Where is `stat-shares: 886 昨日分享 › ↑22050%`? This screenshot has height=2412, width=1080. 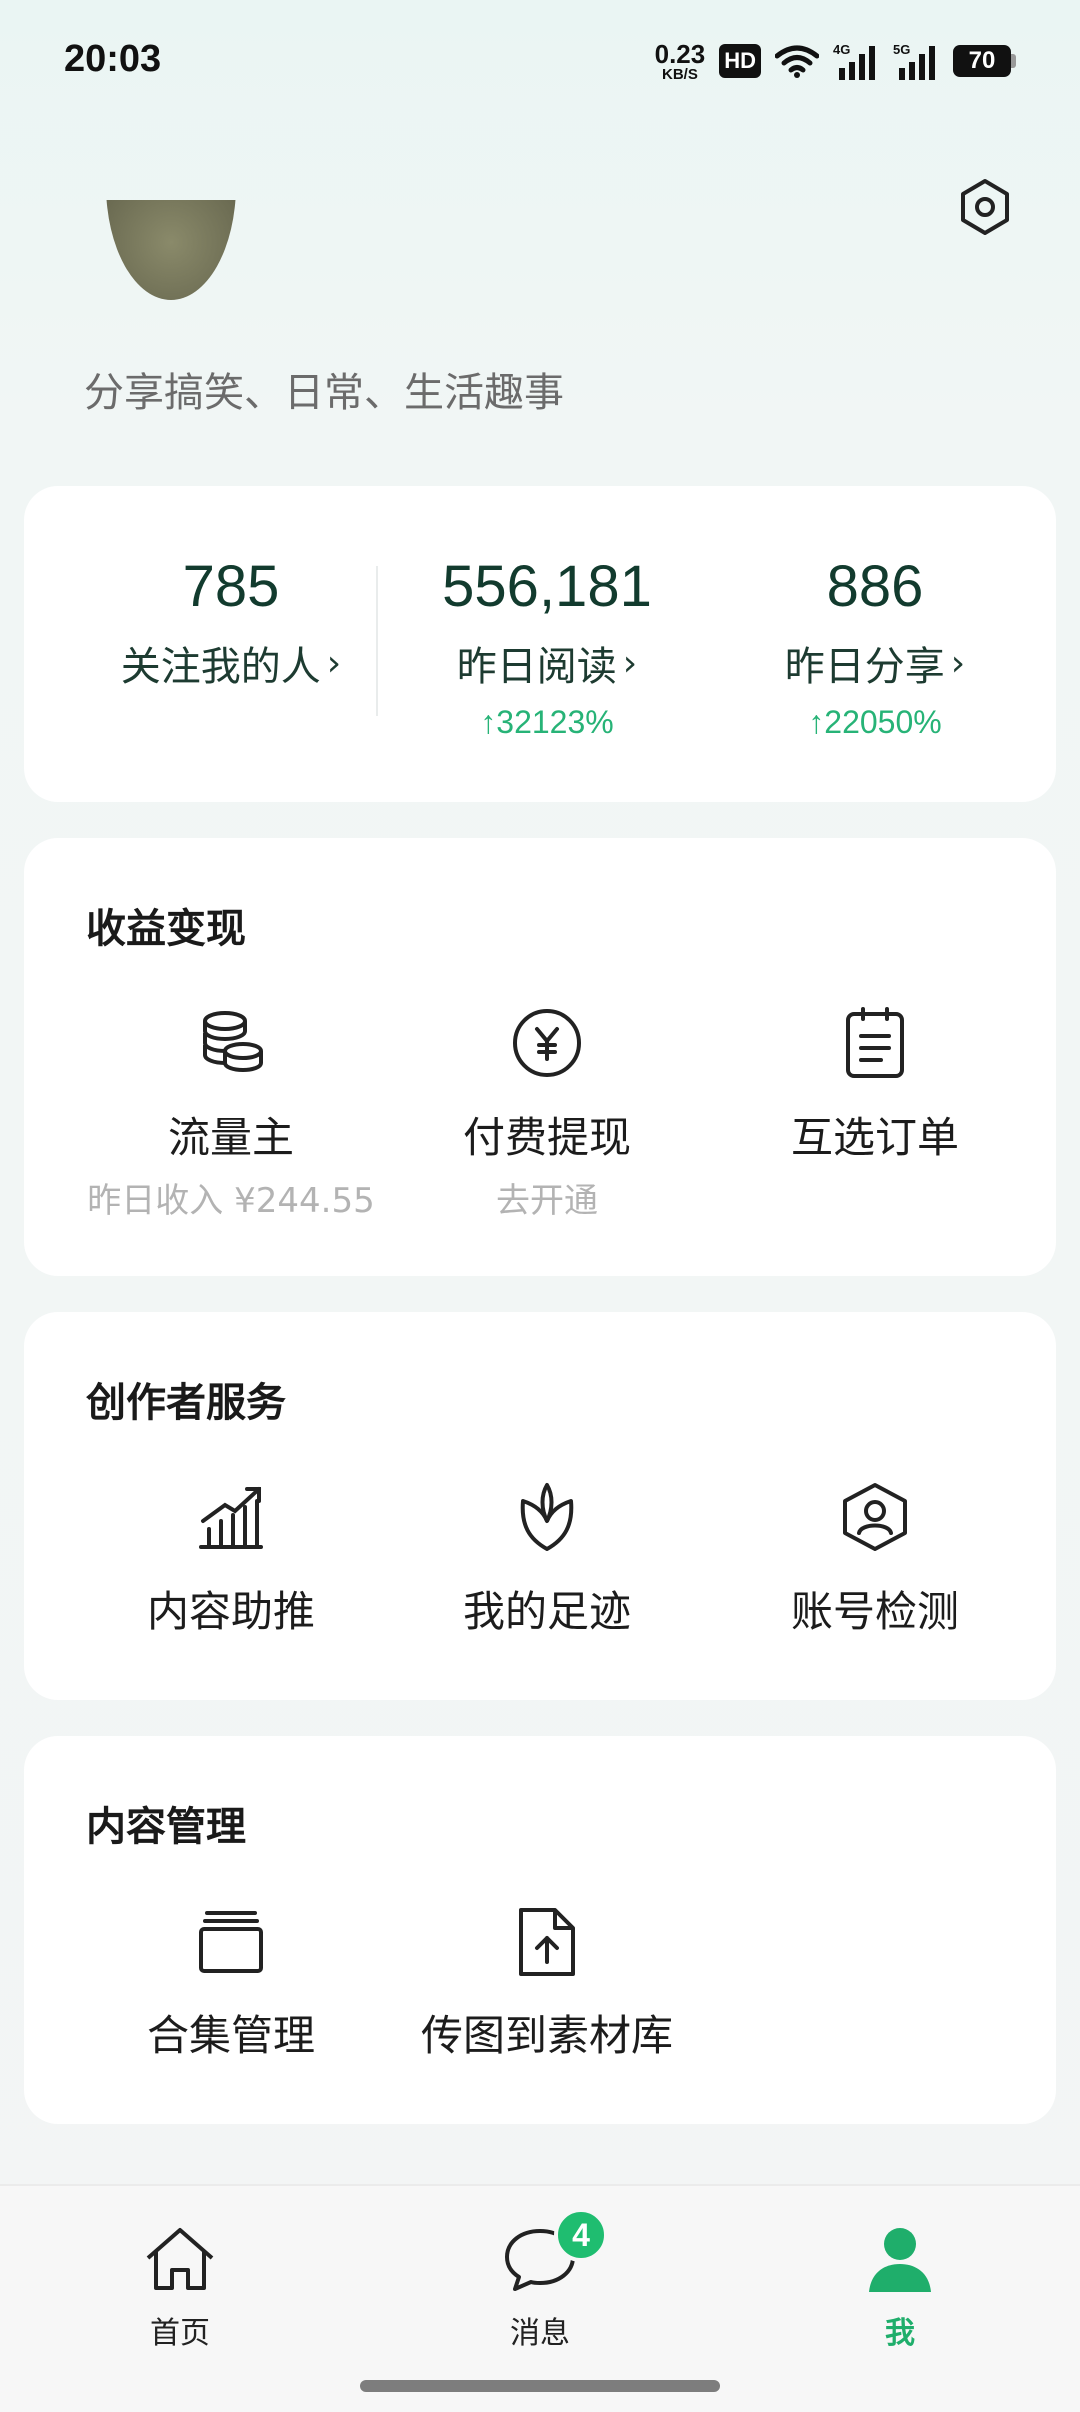
stat-shares: 886 昨日分享 › ↑22050% is located at coordinates (875, 613).